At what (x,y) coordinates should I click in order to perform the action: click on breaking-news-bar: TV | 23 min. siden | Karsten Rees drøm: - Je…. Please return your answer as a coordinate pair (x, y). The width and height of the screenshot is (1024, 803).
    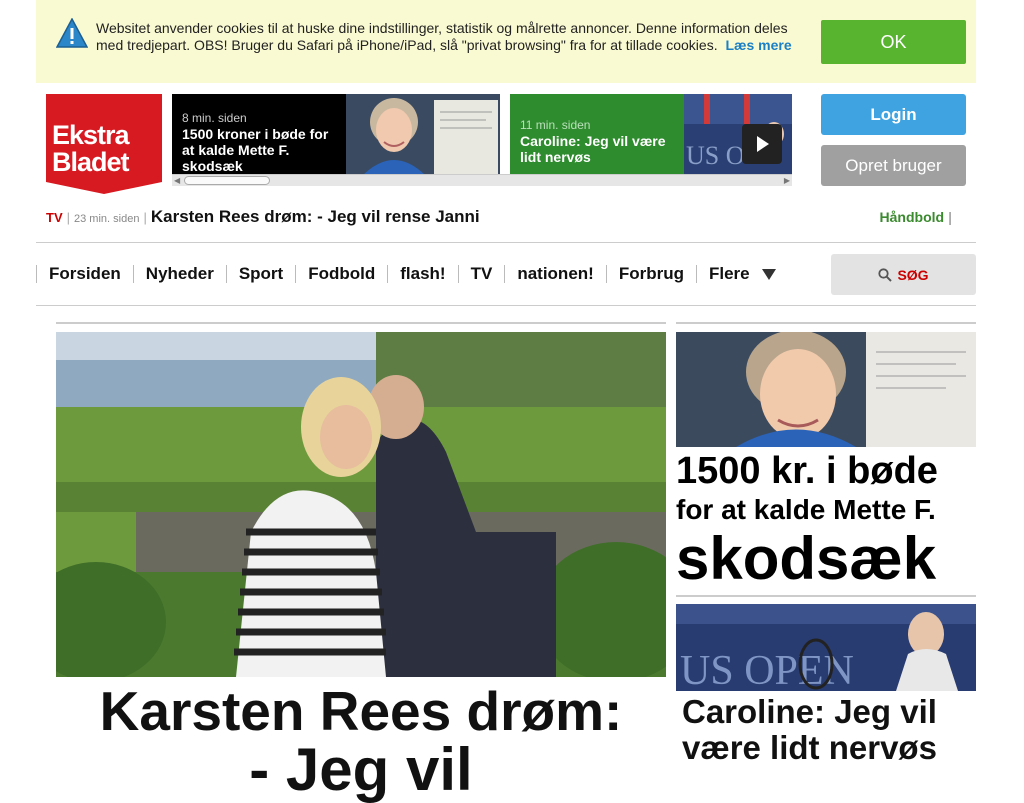
    Looking at the image, I should click on (501, 218).